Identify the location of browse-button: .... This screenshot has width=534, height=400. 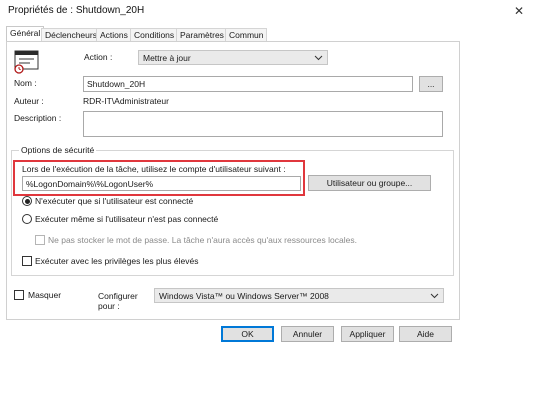
(431, 84).